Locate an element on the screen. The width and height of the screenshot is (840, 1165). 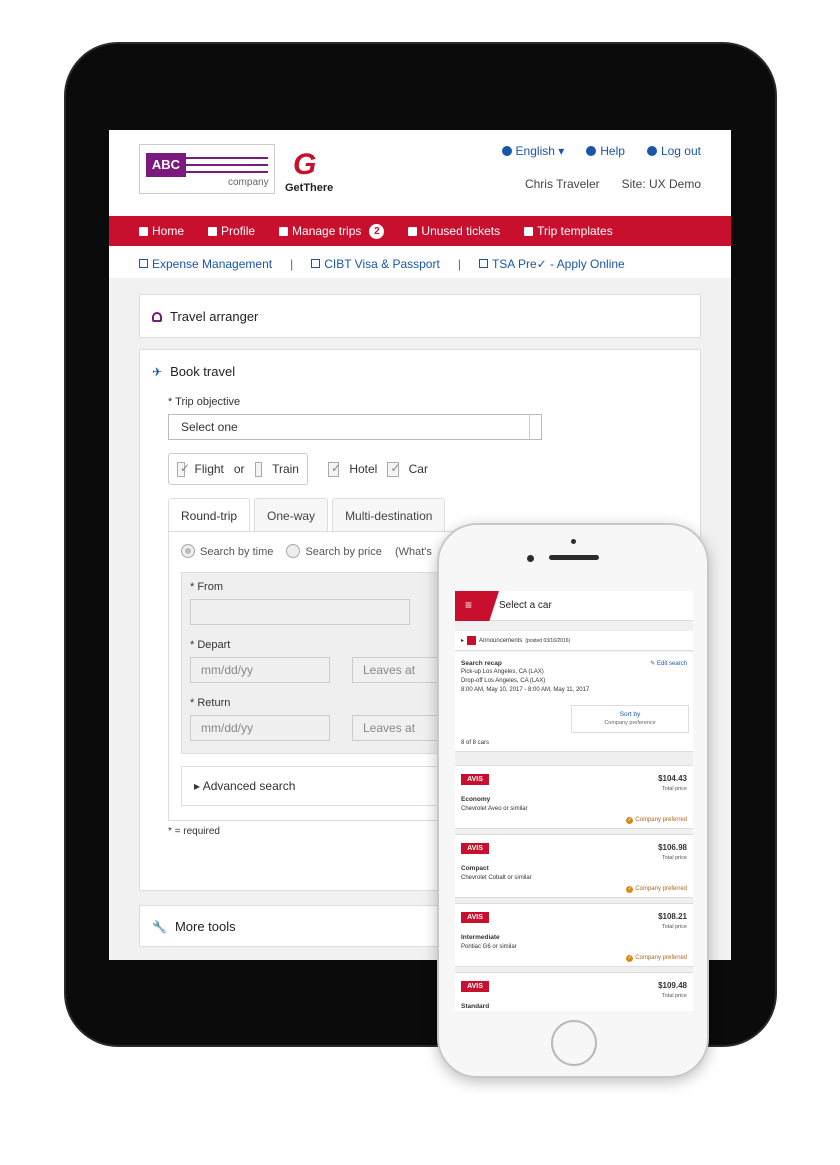
from-label: * From is located at coordinates (206, 587).